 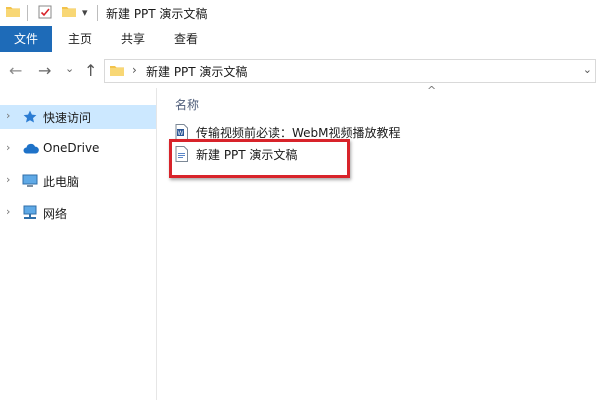 I want to click on new-folder-icon, so click(x=69, y=12).